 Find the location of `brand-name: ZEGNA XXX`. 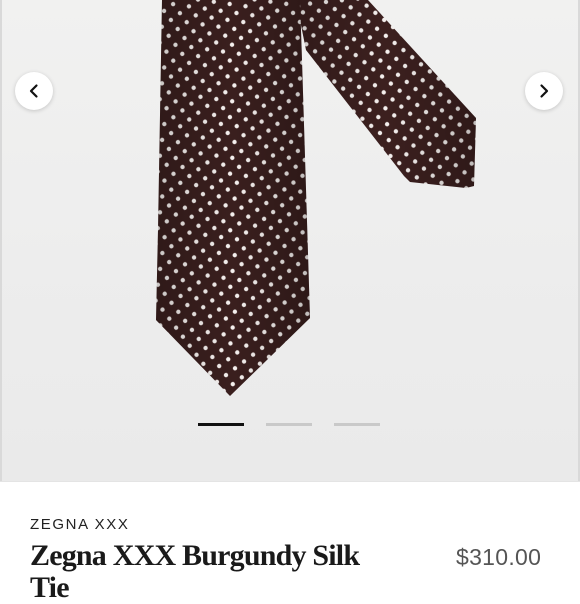

brand-name: ZEGNA XXX is located at coordinates (80, 524).